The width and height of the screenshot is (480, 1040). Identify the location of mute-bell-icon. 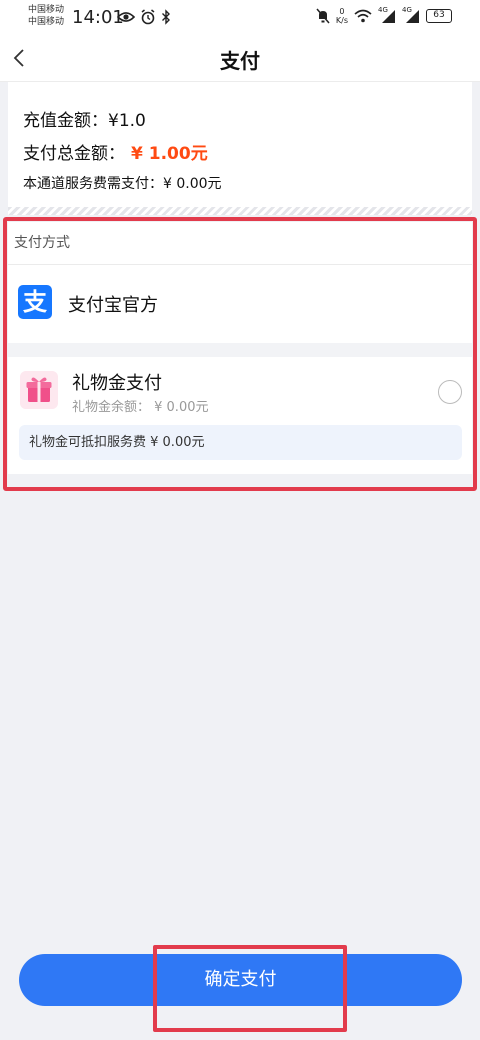
(323, 16).